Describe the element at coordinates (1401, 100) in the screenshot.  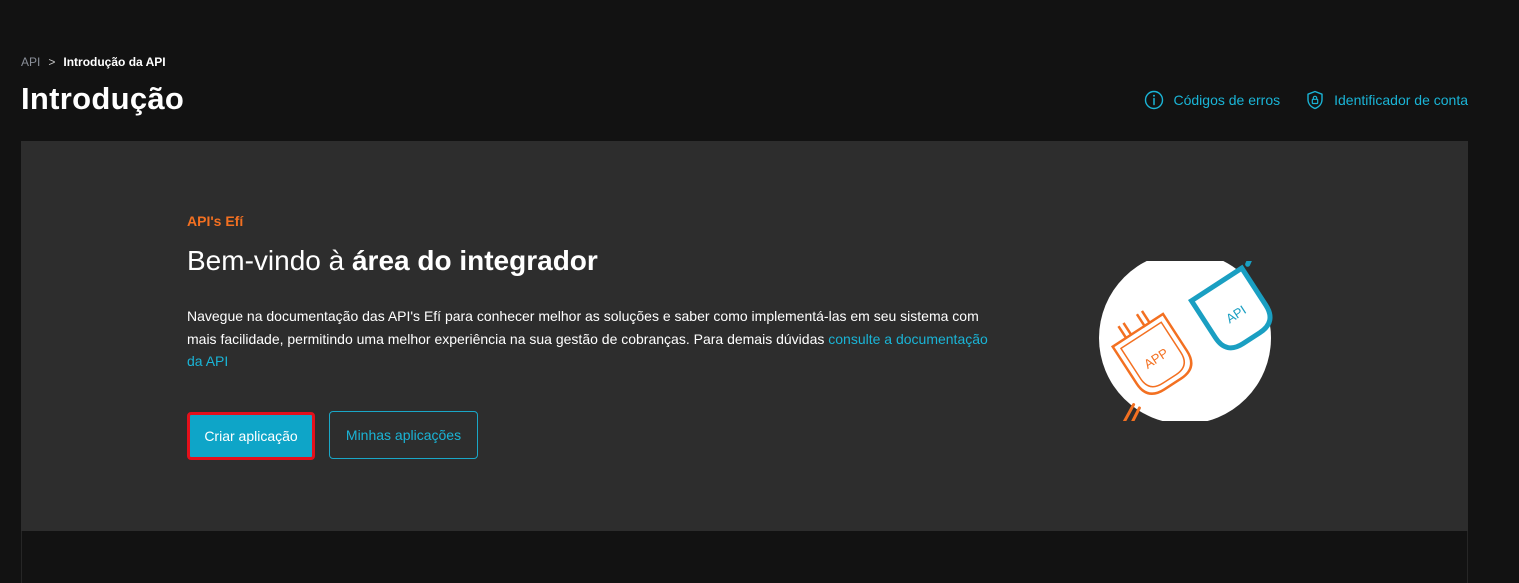
I see `account-identifier-label: Identificador de conta` at that location.